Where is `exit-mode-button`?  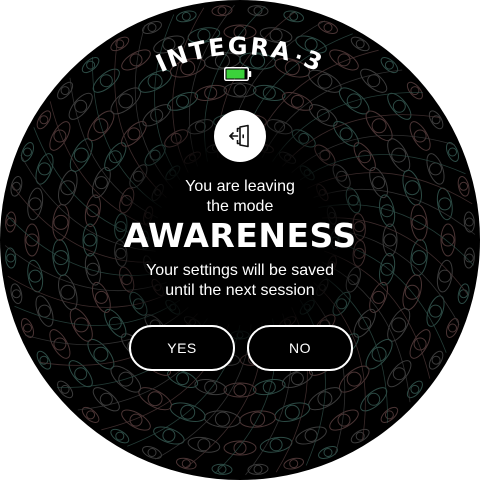 exit-mode-button is located at coordinates (240, 136).